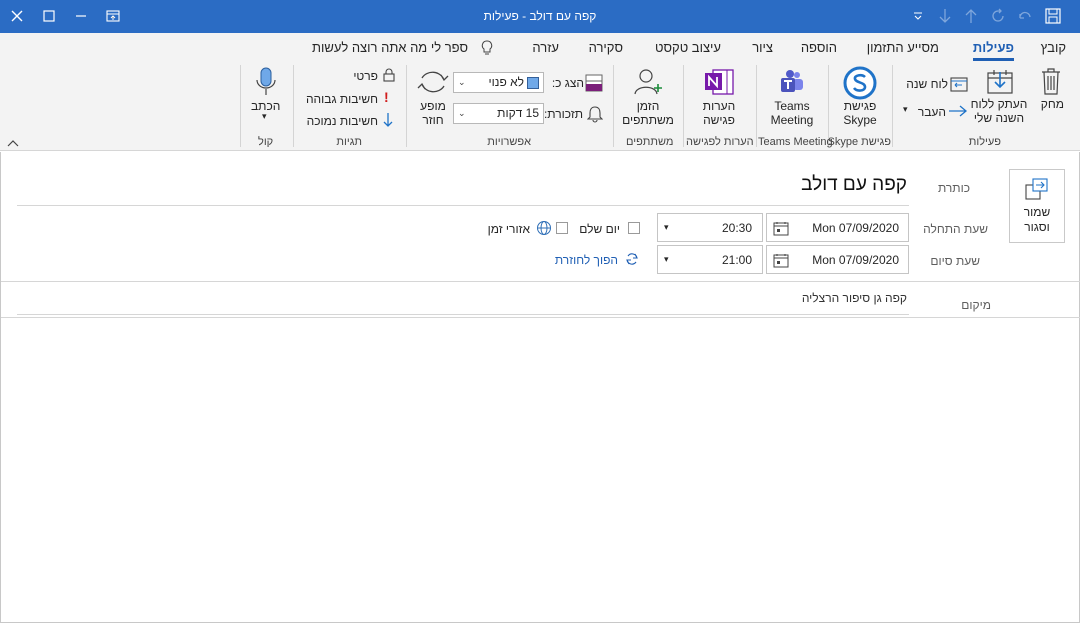 The image size is (1080, 623). What do you see at coordinates (389, 75) in the screenshot?
I see `lock-icon` at bounding box center [389, 75].